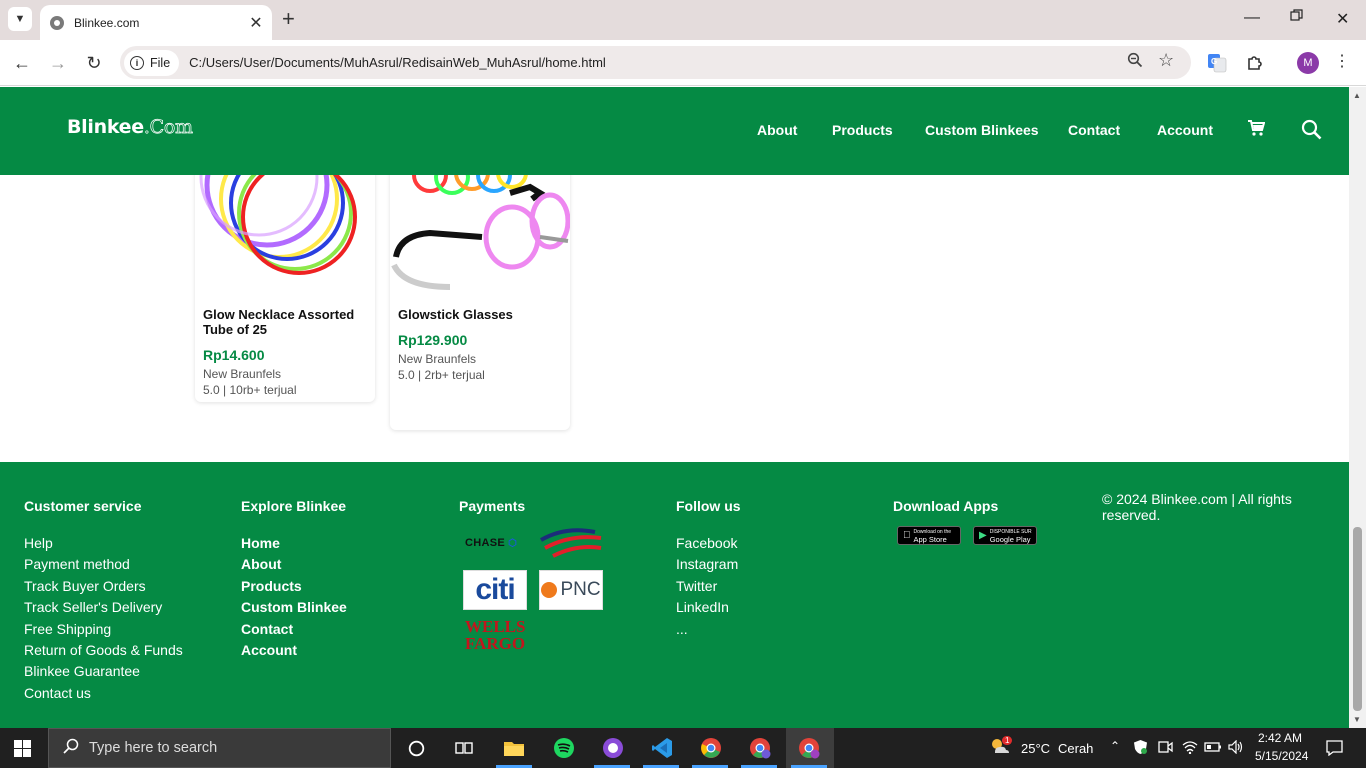 The height and width of the screenshot is (768, 1366). What do you see at coordinates (1005, 535) in the screenshot?
I see `google-play-badge: ▶ DISPONIBLE SUR Google Play` at bounding box center [1005, 535].